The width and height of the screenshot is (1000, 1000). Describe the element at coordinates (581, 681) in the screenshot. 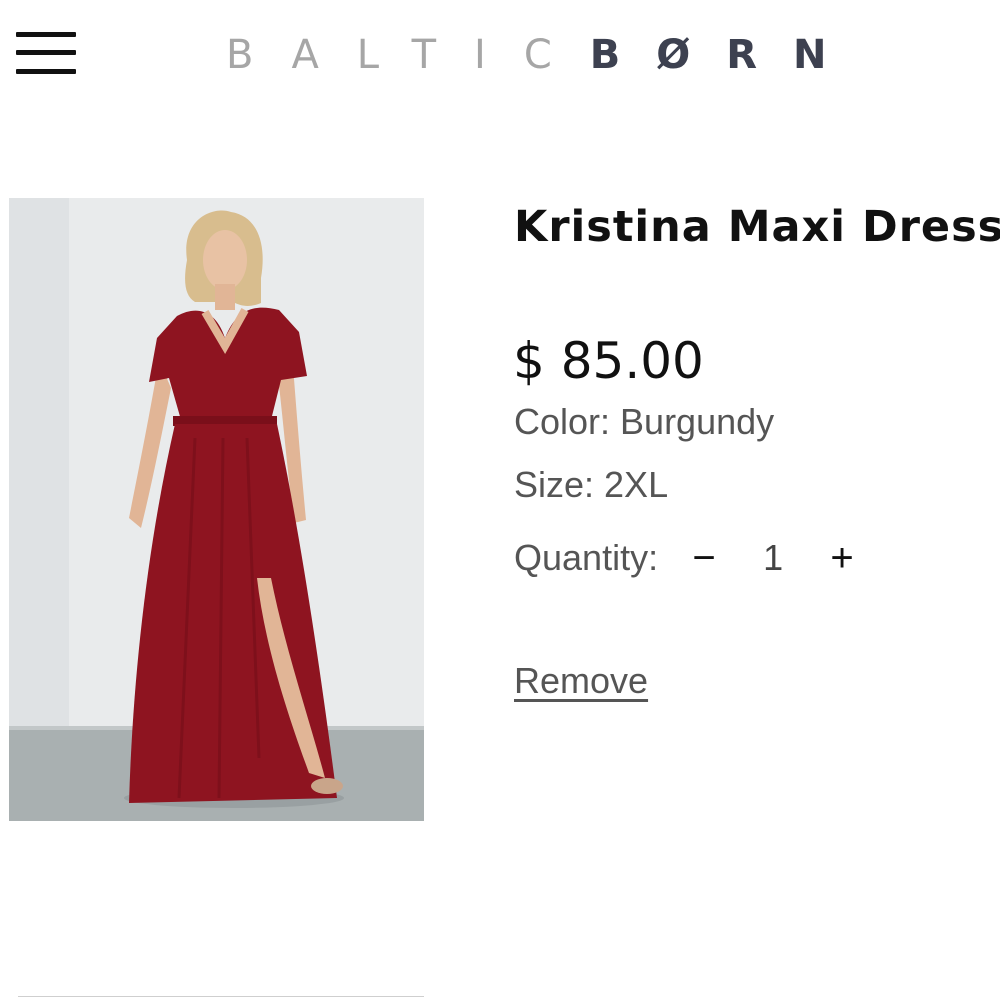

I see `remove-link: Remove` at that location.